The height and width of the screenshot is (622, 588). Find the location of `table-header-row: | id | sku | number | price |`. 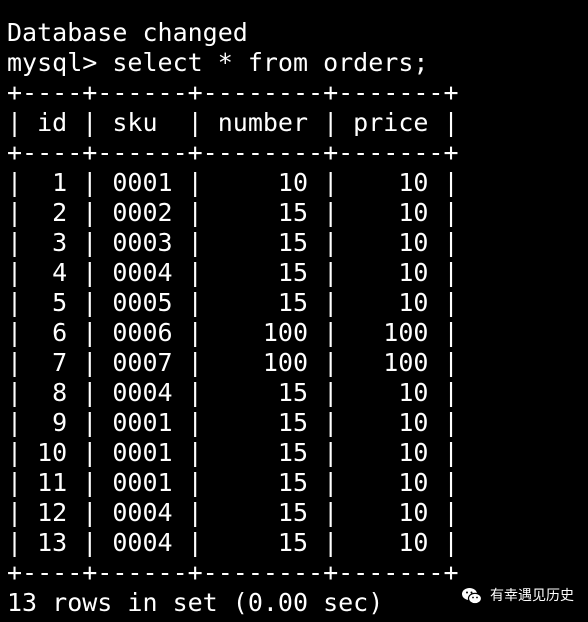

table-header-row: | id | sku | number | price | is located at coordinates (233, 122).